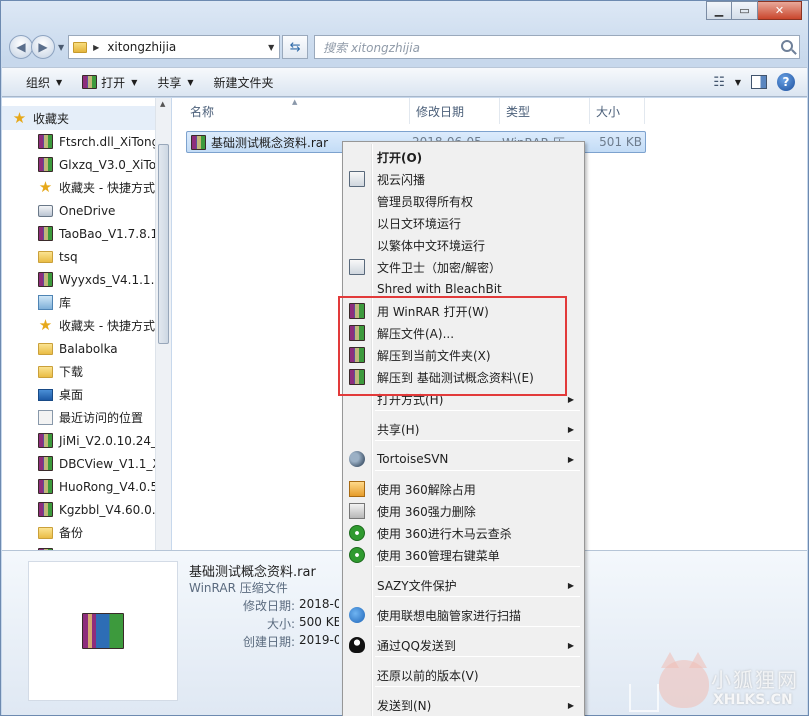  I want to click on context-menu-item-label: 发送到(N), so click(404, 705).